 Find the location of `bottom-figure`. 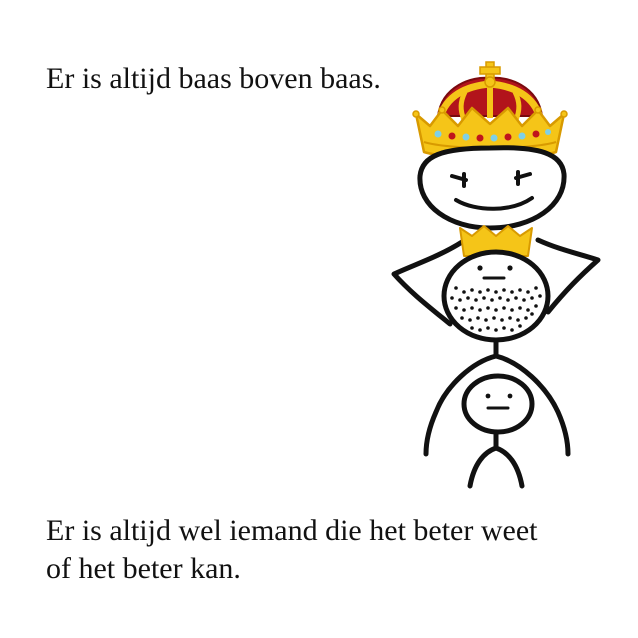

bottom-figure is located at coordinates (498, 431).